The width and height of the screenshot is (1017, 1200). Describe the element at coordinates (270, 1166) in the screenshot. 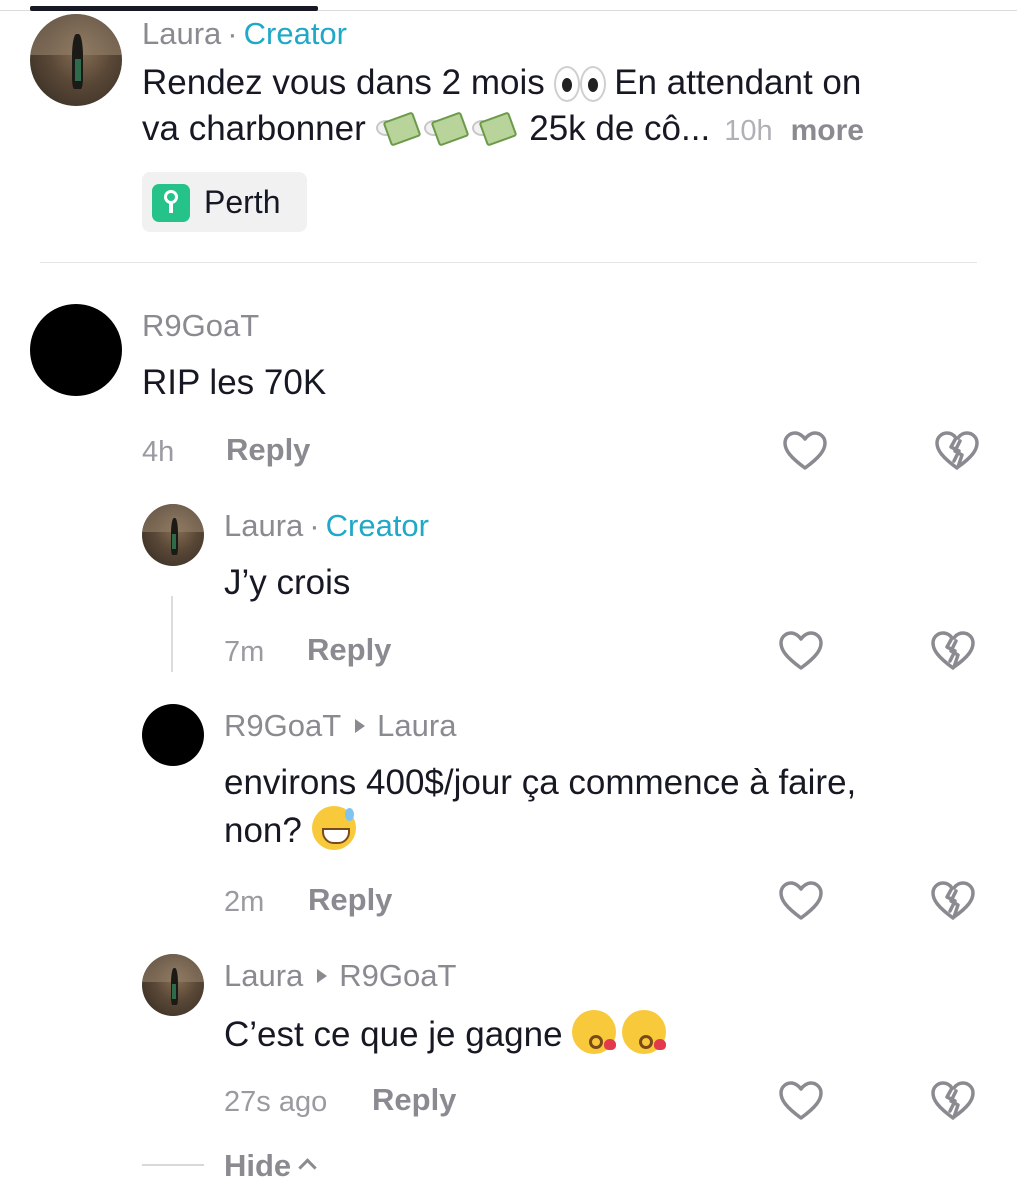

I see `hide-replies-button: Hide` at that location.